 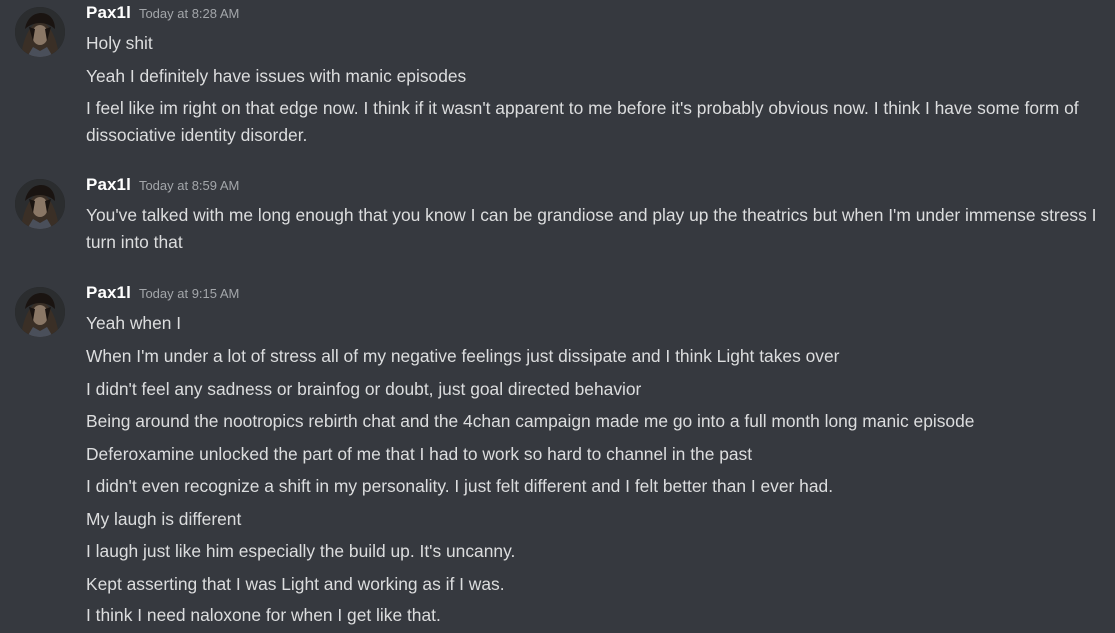 What do you see at coordinates (164, 519) in the screenshot?
I see `message-line: My laugh is different` at bounding box center [164, 519].